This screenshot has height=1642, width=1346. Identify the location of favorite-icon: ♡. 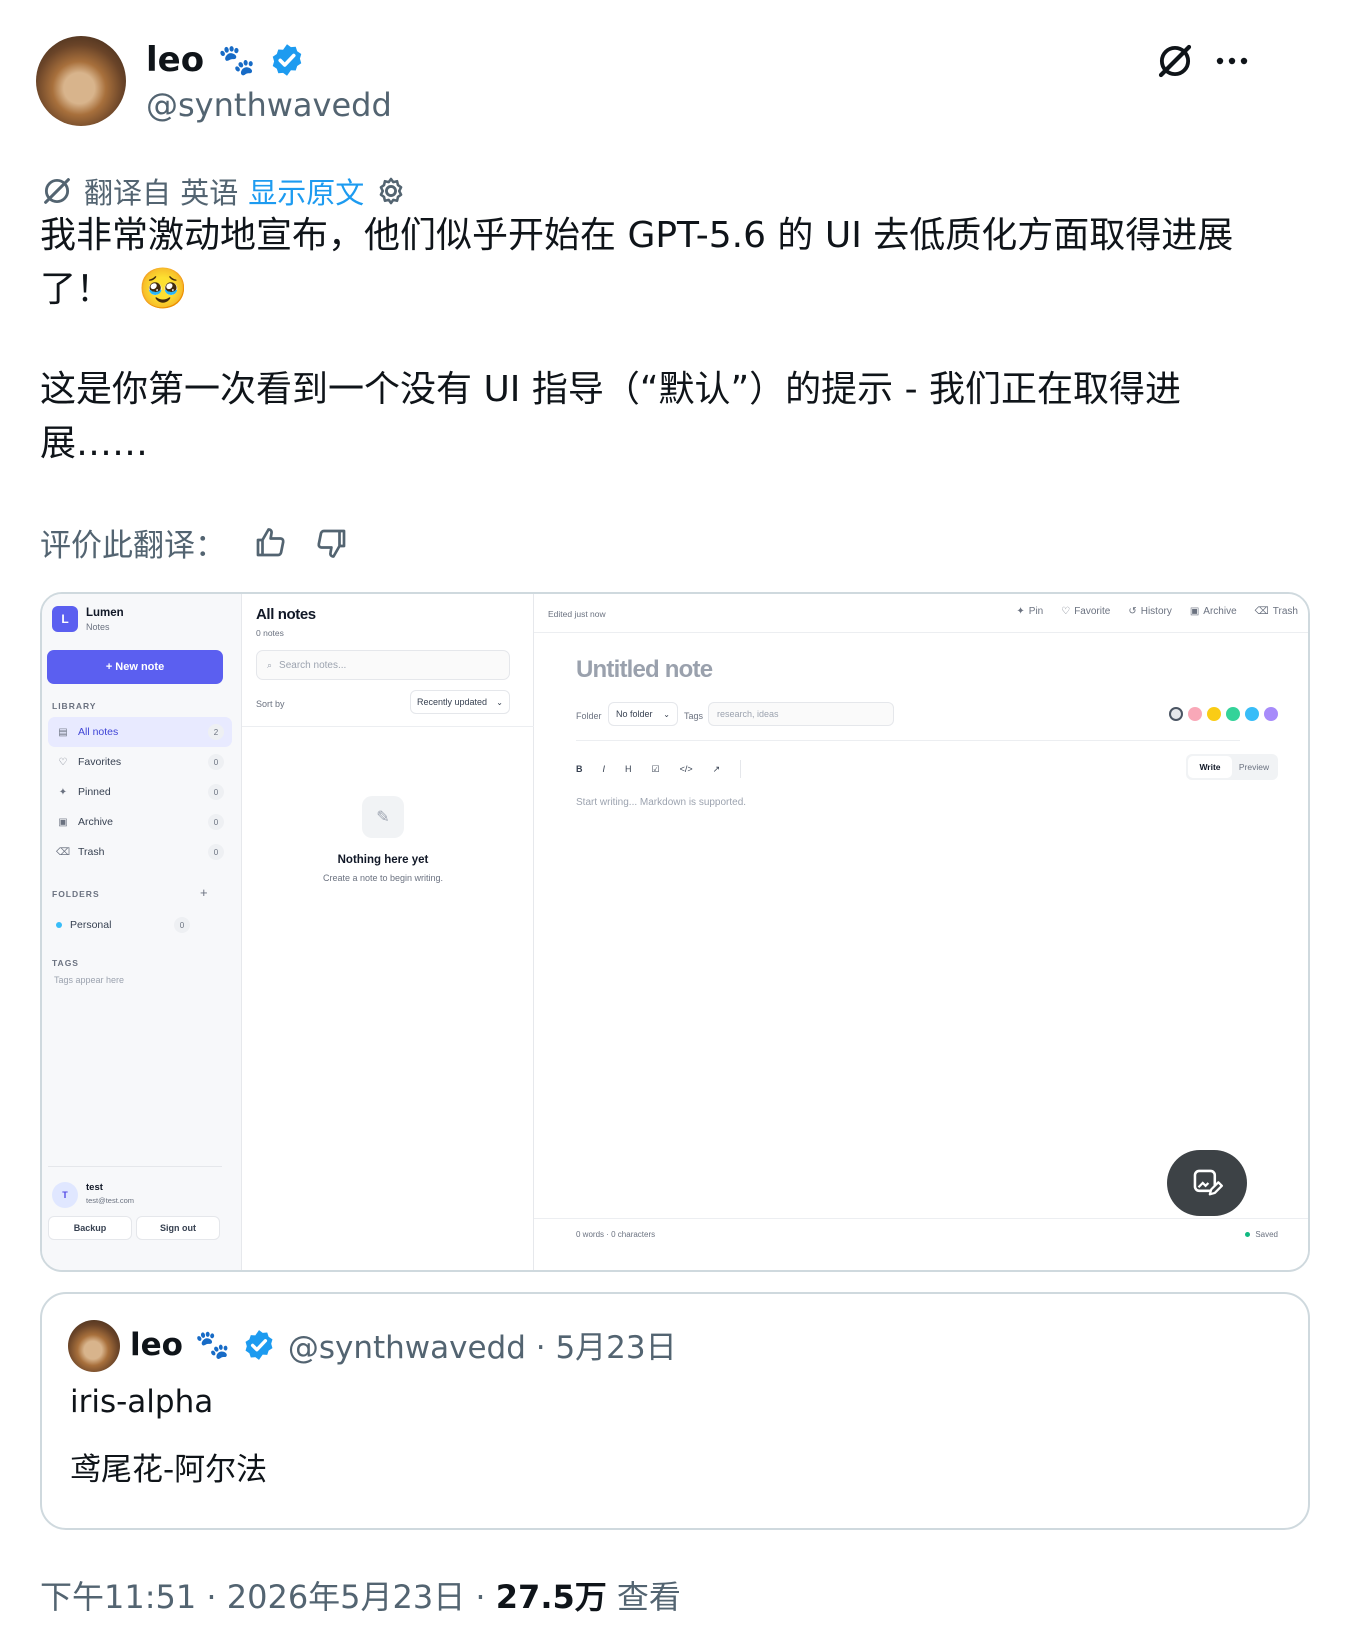
(1066, 611).